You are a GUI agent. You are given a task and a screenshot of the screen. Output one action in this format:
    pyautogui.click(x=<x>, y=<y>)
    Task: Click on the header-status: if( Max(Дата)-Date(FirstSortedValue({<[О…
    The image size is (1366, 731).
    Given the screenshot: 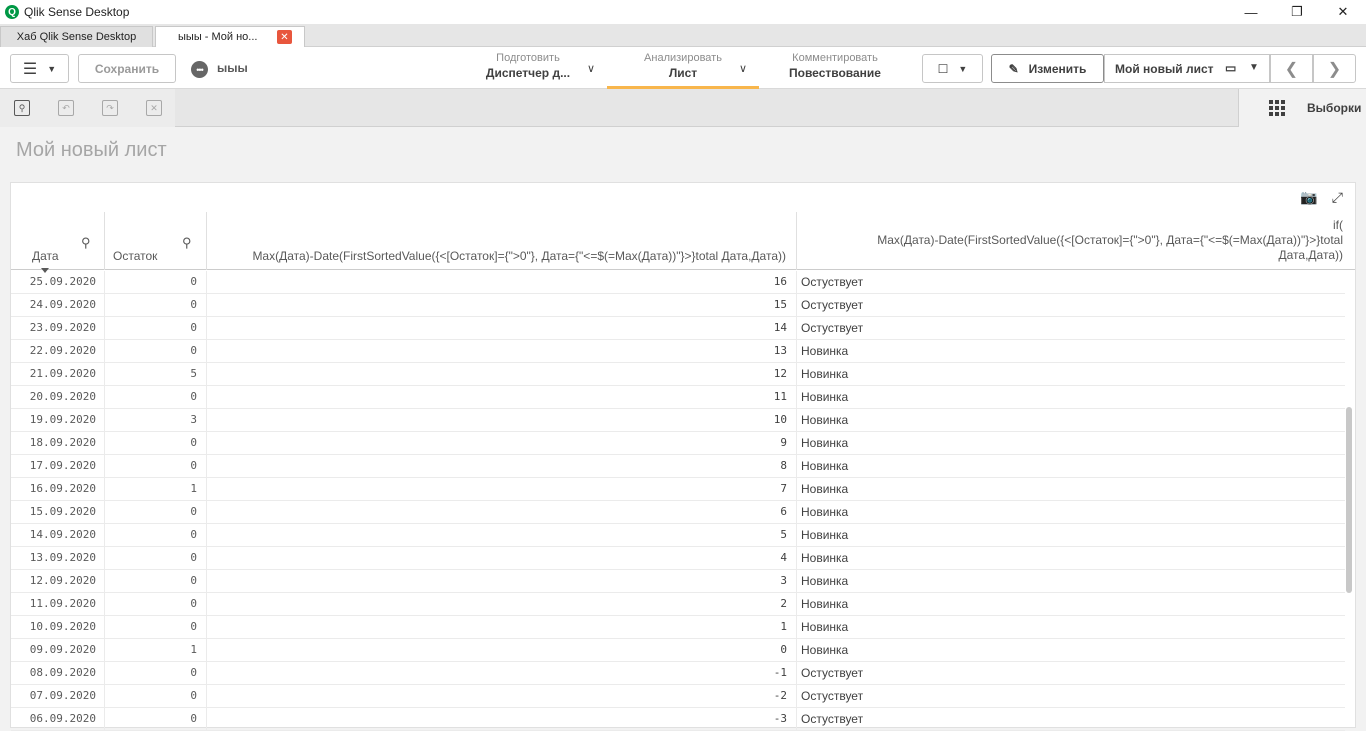 What is the action you would take?
    pyautogui.click(x=1076, y=241)
    